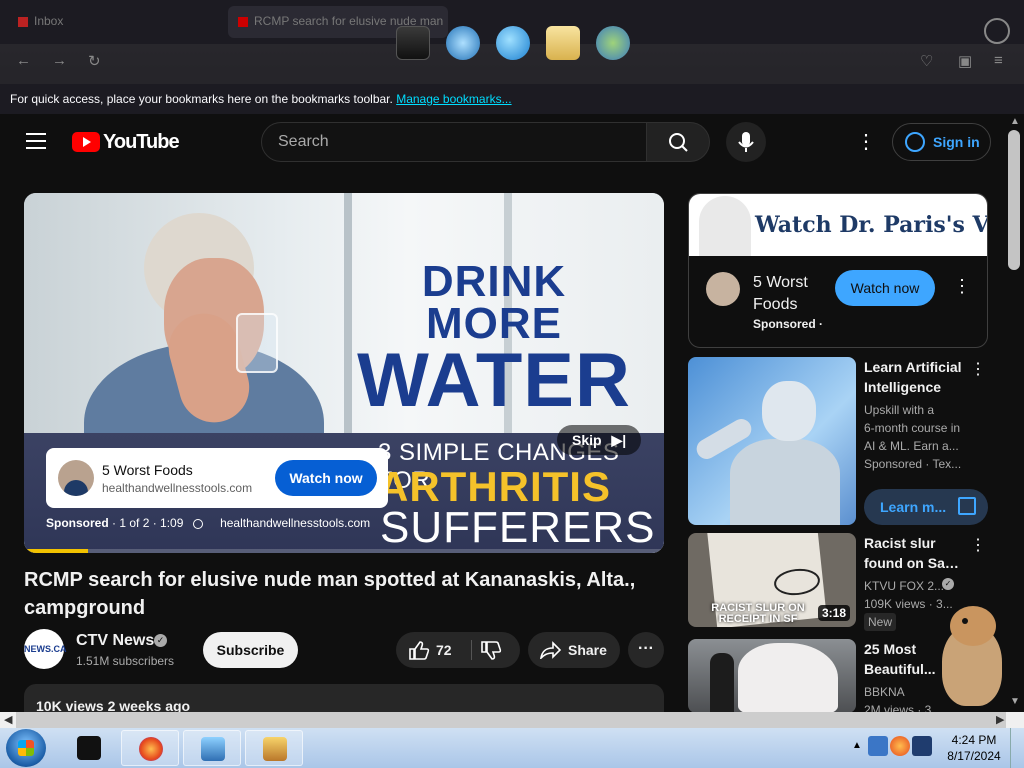 The width and height of the screenshot is (1024, 768). Describe the element at coordinates (833, 613) in the screenshot. I see `video-duration: 3:18` at that location.